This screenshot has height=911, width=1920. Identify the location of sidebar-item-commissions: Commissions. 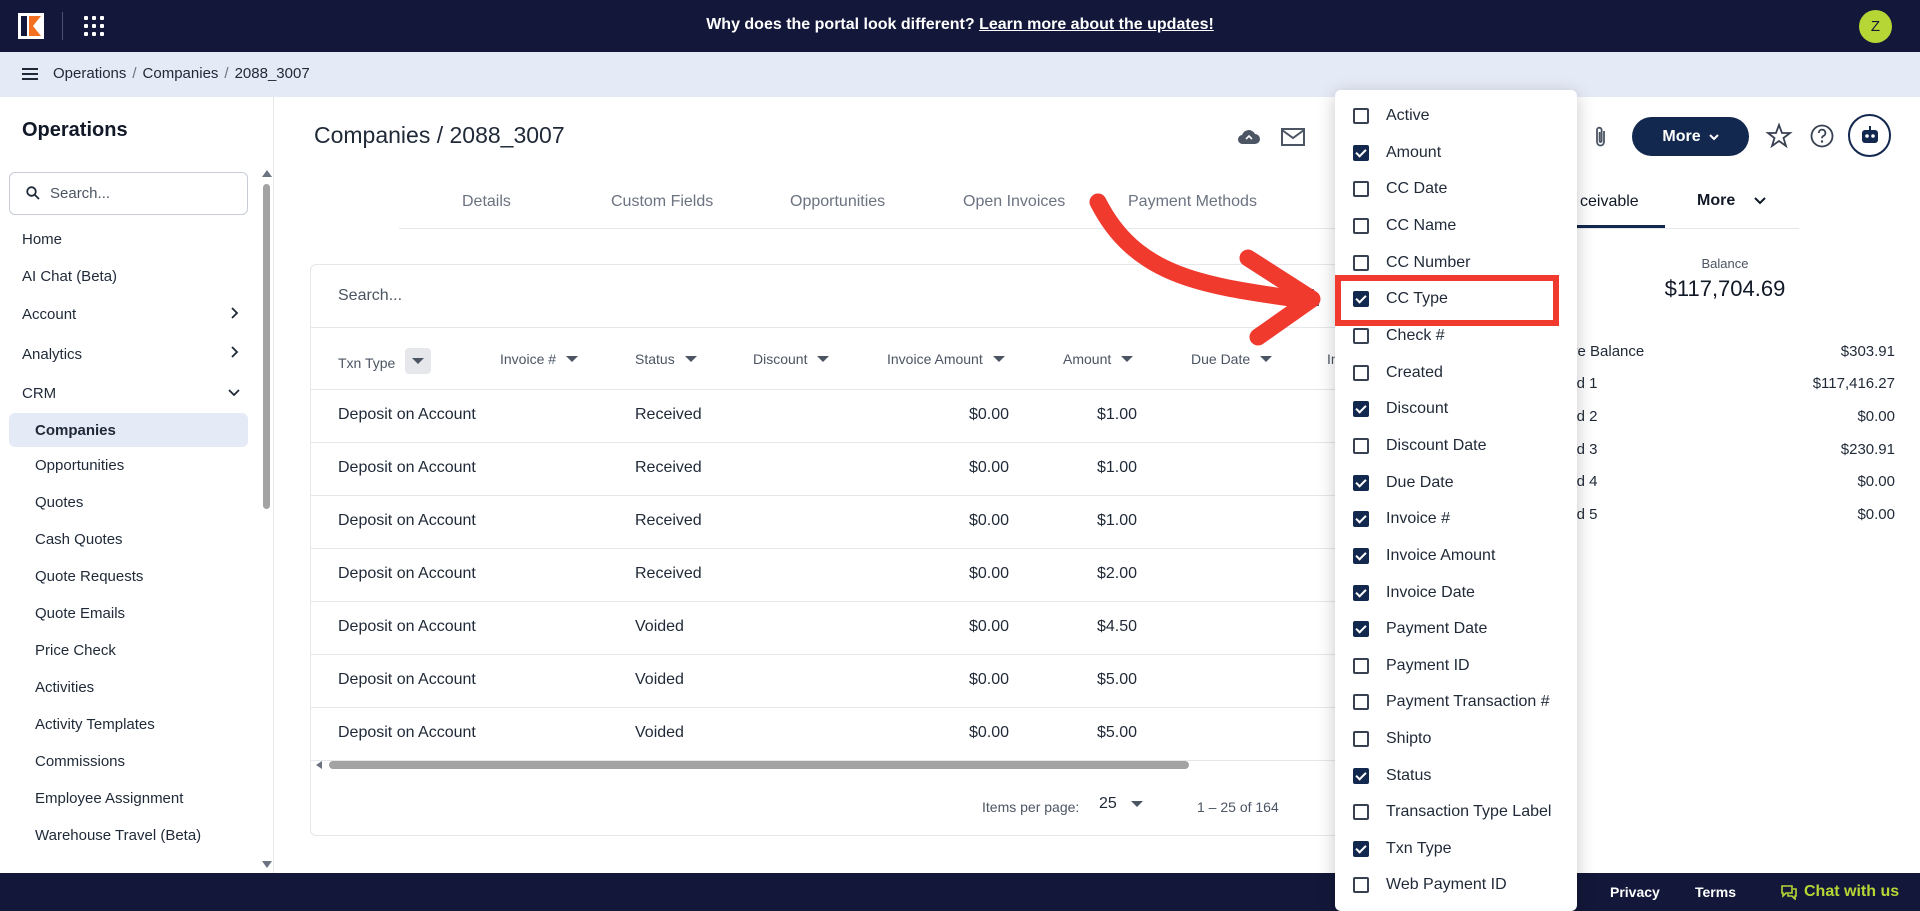
(131, 761).